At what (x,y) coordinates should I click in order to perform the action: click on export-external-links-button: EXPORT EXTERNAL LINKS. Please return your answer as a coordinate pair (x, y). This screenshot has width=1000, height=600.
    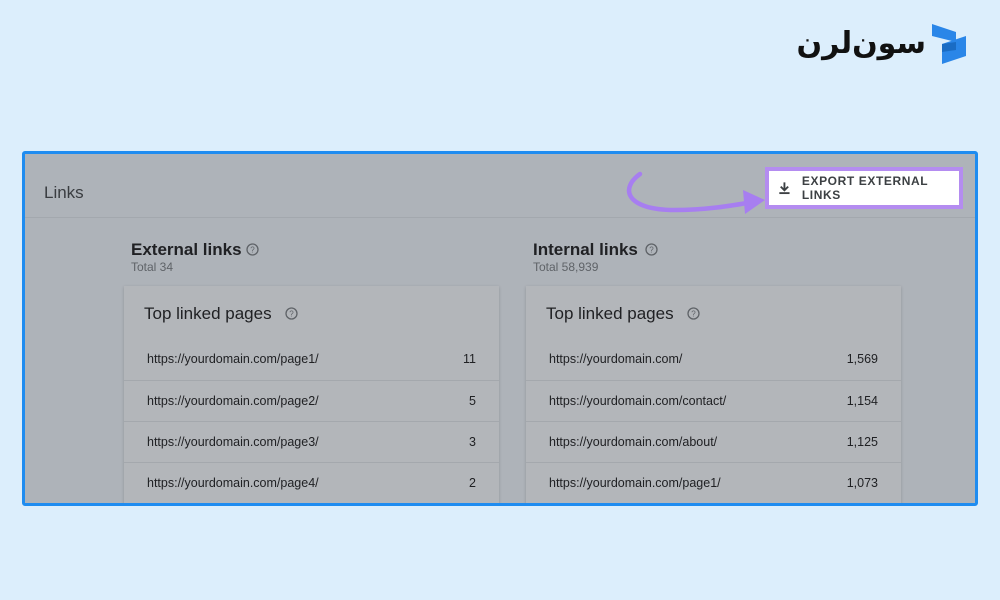
    Looking at the image, I should click on (864, 188).